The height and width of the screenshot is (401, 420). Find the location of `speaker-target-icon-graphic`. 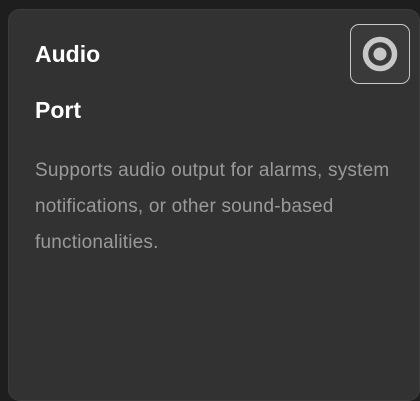

speaker-target-icon-graphic is located at coordinates (380, 54).